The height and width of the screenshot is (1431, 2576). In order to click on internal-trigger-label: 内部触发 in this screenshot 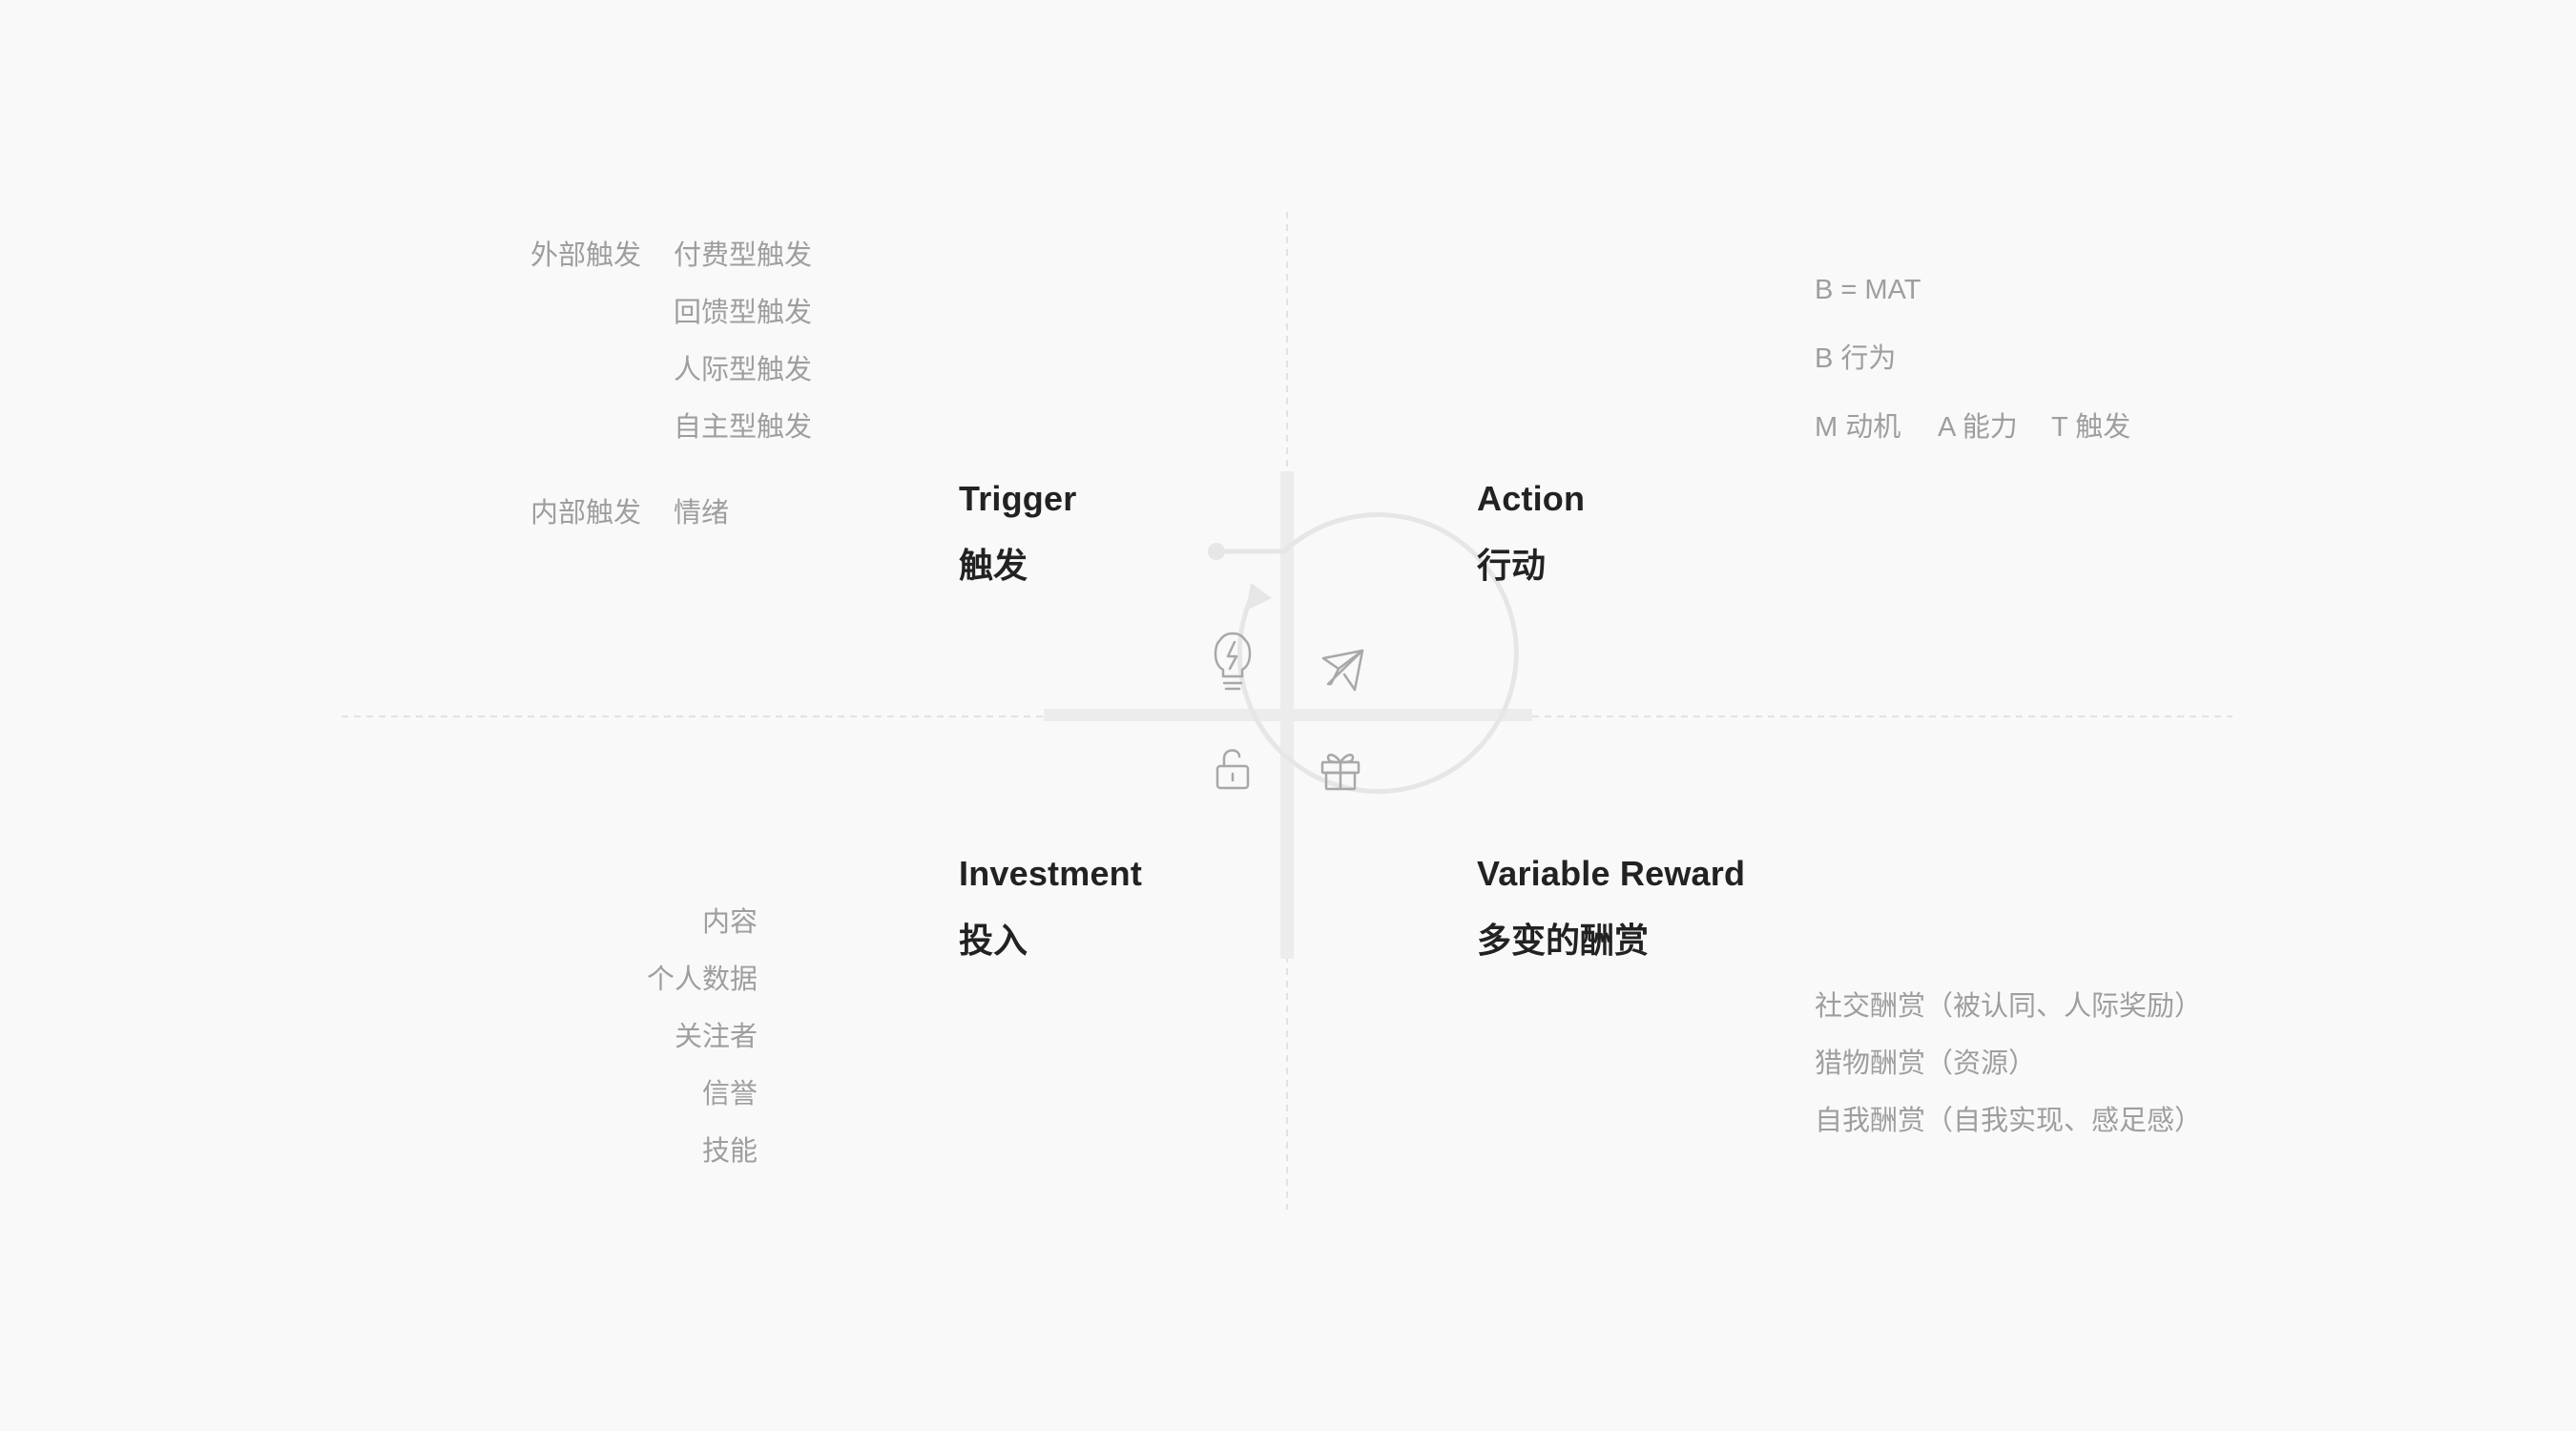, I will do `click(586, 513)`.